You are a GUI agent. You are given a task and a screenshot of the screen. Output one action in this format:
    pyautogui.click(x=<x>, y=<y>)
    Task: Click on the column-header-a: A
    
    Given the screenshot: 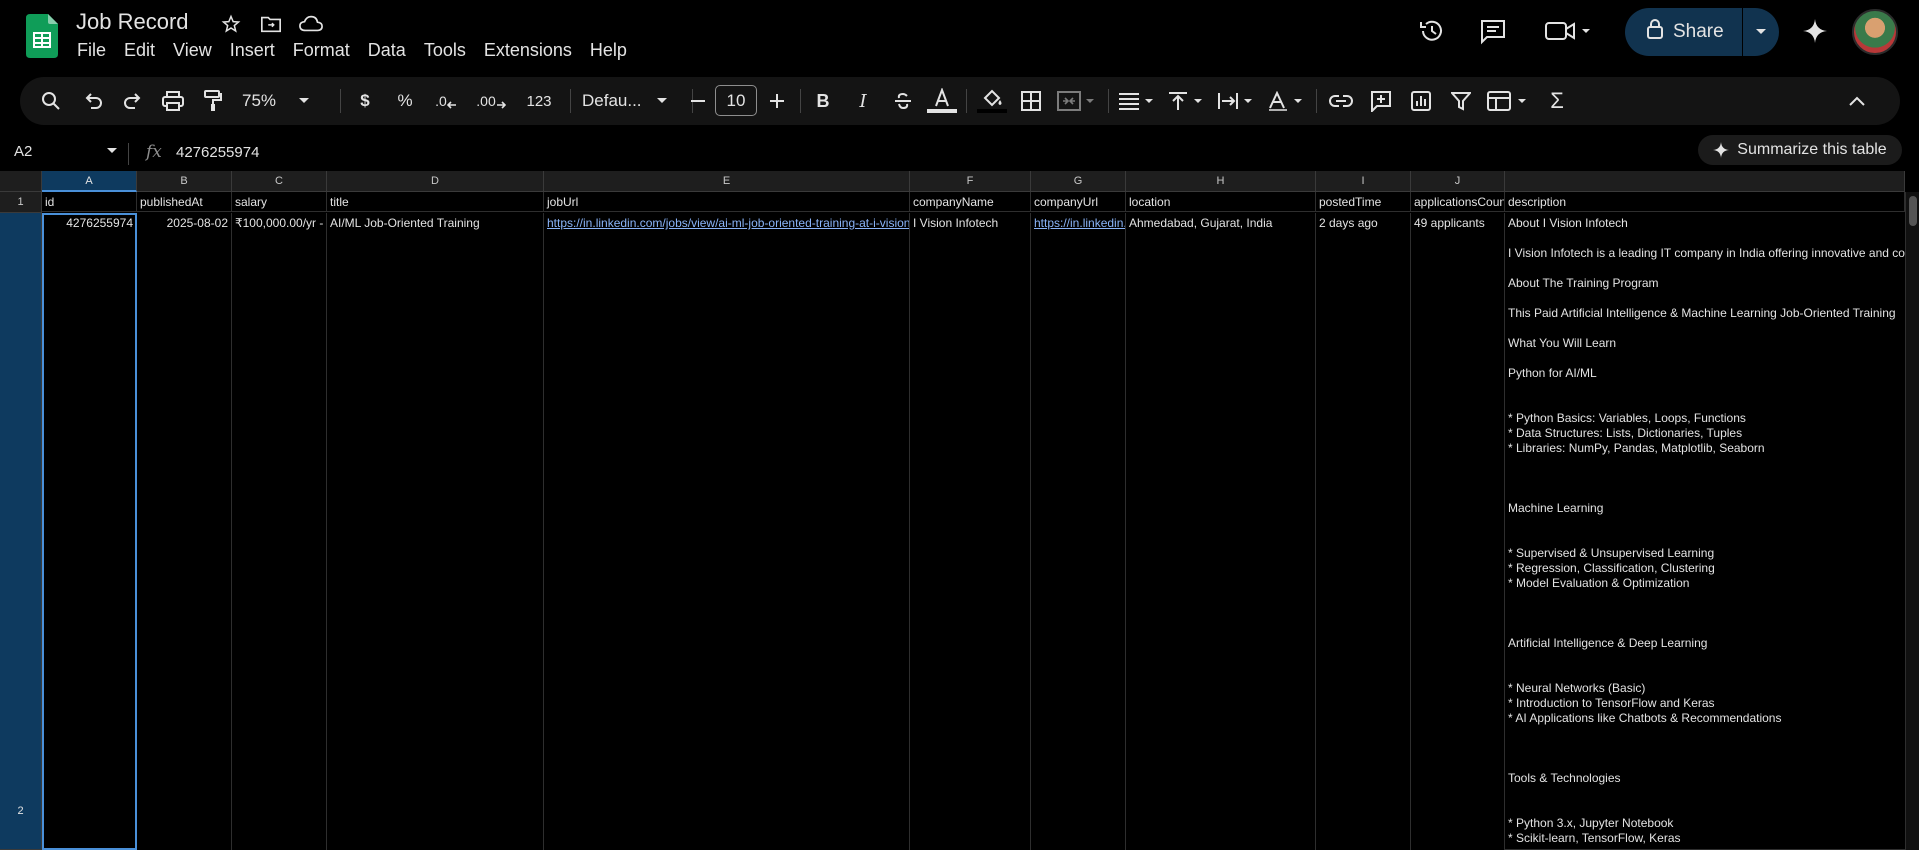 What is the action you would take?
    pyautogui.click(x=89, y=181)
    